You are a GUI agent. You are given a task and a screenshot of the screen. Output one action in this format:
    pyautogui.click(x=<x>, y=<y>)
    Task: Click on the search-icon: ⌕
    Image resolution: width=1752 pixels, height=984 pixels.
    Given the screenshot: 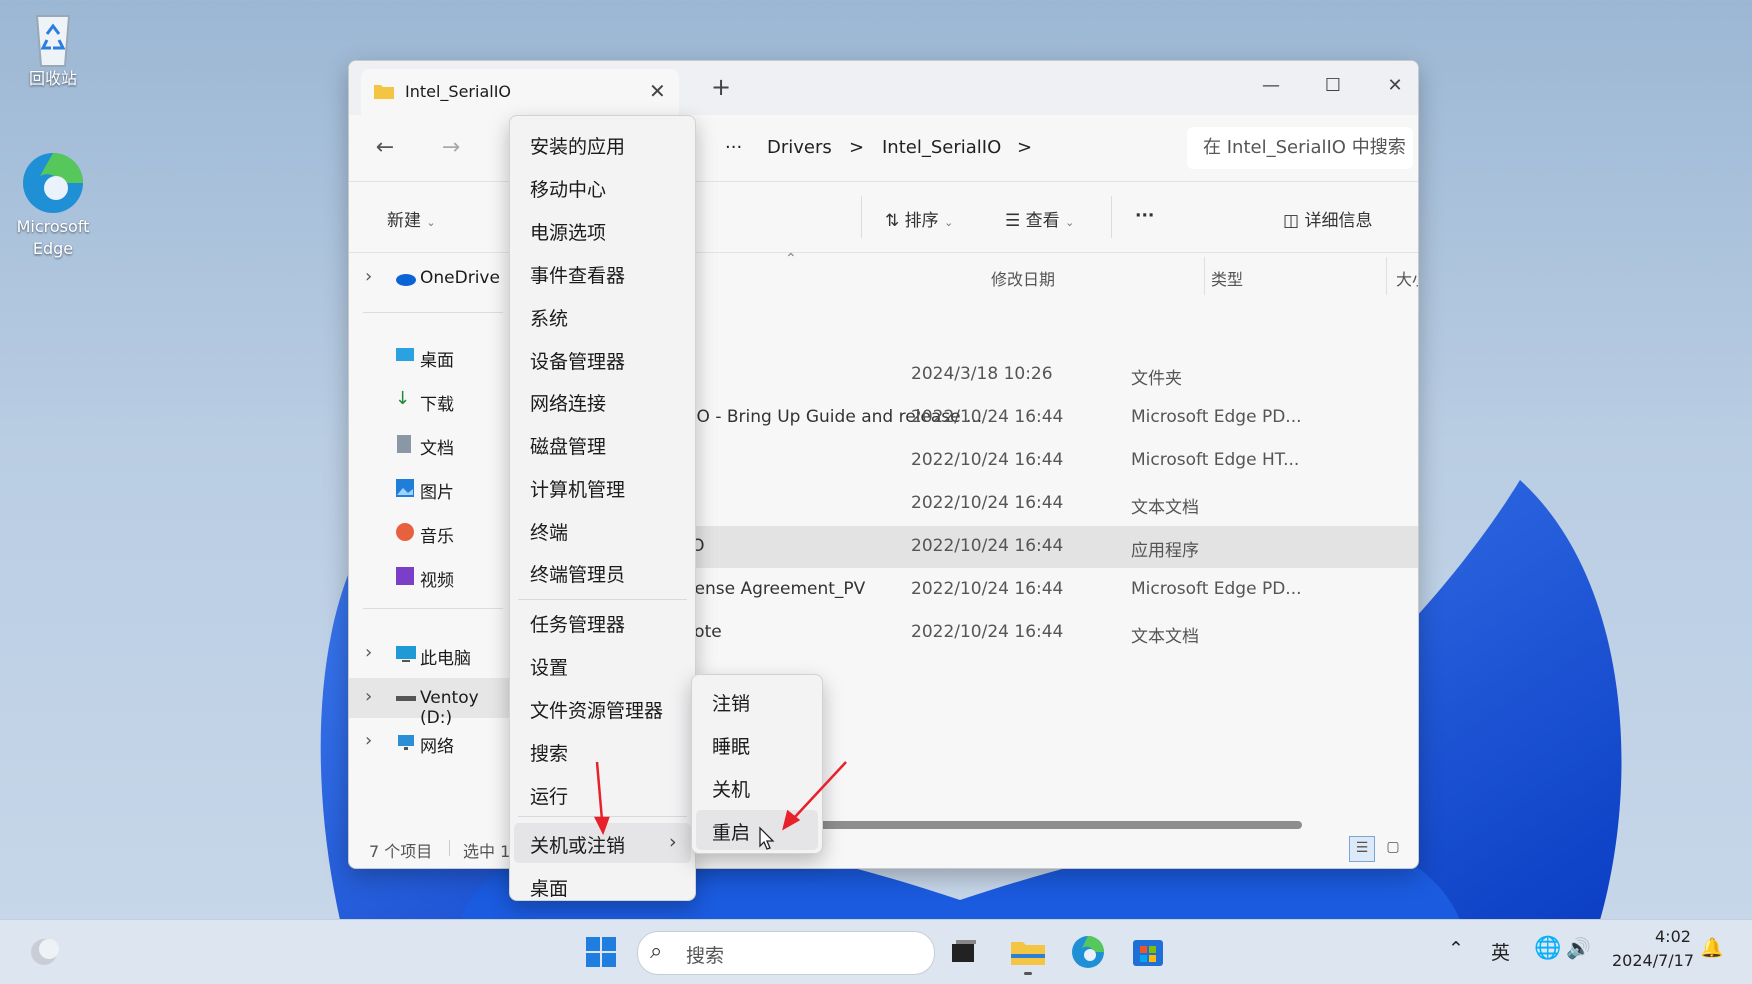 What is the action you would take?
    pyautogui.click(x=656, y=951)
    